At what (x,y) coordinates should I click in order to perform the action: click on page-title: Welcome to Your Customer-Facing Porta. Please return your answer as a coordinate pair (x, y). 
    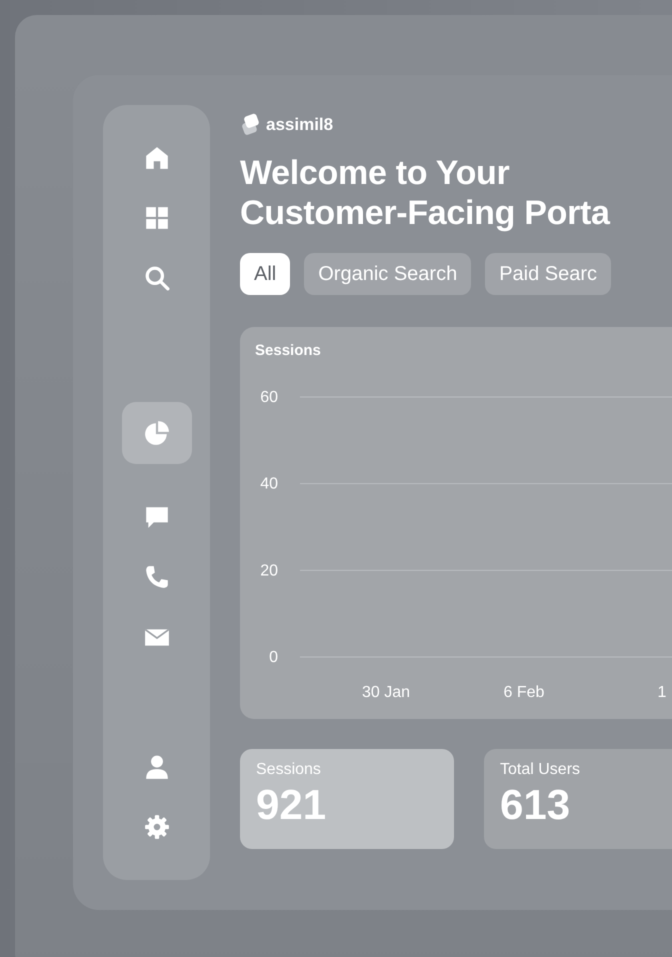
    Looking at the image, I should click on (426, 193).